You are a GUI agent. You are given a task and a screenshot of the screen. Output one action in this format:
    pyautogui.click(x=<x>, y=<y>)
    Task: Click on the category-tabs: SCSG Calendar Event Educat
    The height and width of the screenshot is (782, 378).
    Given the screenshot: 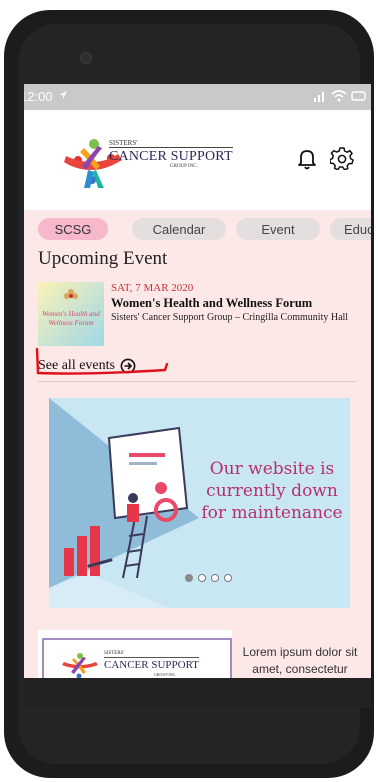 What is the action you would take?
    pyautogui.click(x=197, y=230)
    